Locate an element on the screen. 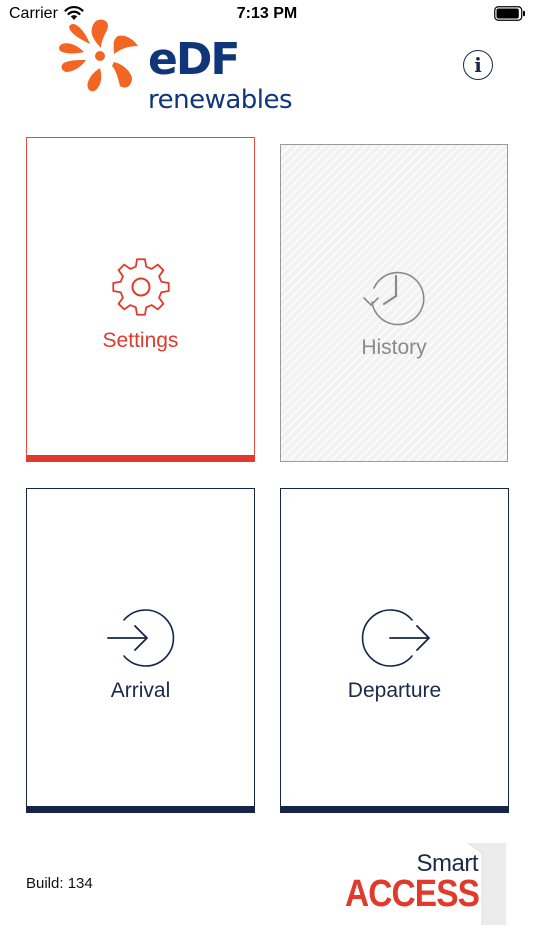 The height and width of the screenshot is (950, 534). arrival-tile: Arrival is located at coordinates (140, 650).